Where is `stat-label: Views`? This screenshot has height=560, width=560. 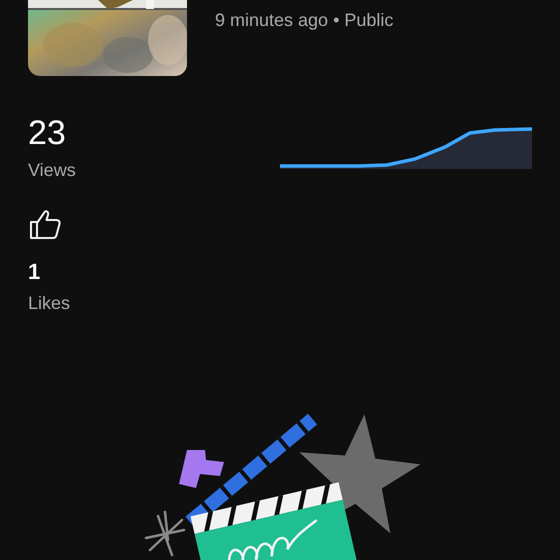
stat-label: Views is located at coordinates (52, 170).